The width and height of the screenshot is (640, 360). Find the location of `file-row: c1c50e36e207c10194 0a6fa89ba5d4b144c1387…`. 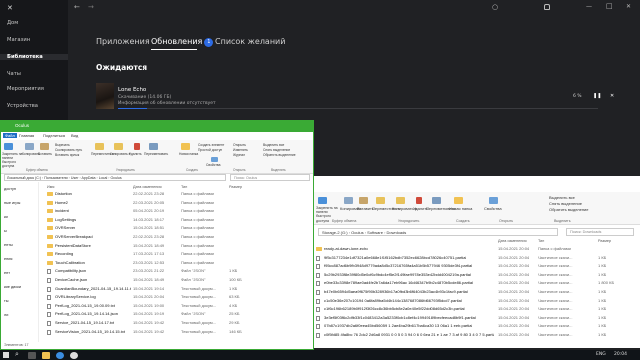

file-row: c1c50e36e207c10194 0a6fa89ba5d4b144c1387… is located at coordinates (477, 302).